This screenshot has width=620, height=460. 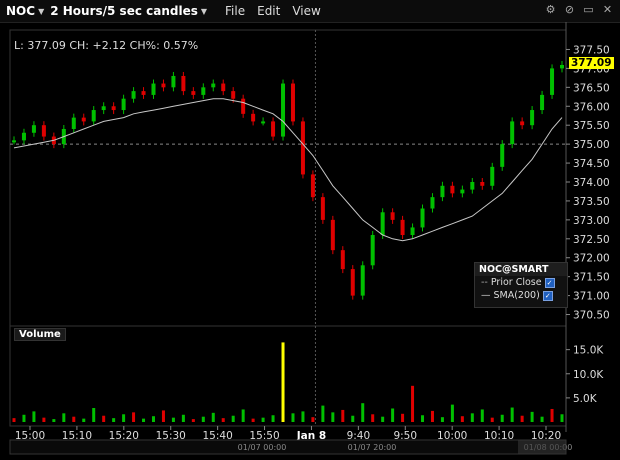 I want to click on last-price-tag: 377.09, so click(x=591, y=63).